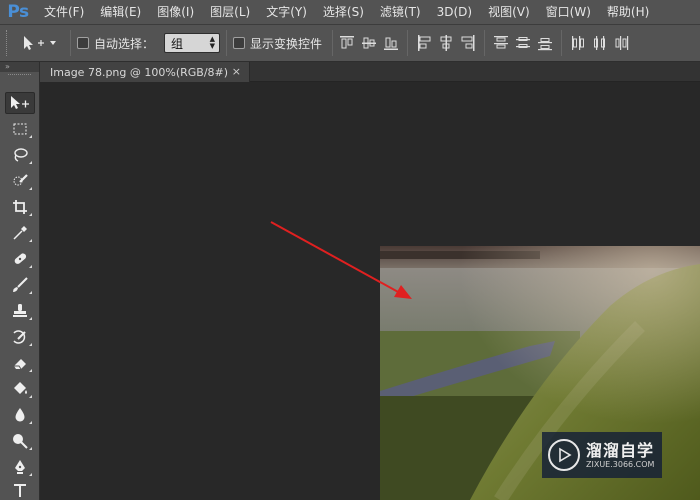  I want to click on brush-tool-icon, so click(20, 284).